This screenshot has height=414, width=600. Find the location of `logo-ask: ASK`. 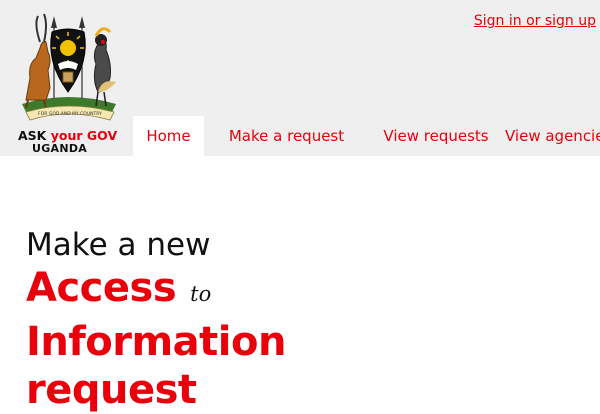

logo-ask: ASK is located at coordinates (32, 135).